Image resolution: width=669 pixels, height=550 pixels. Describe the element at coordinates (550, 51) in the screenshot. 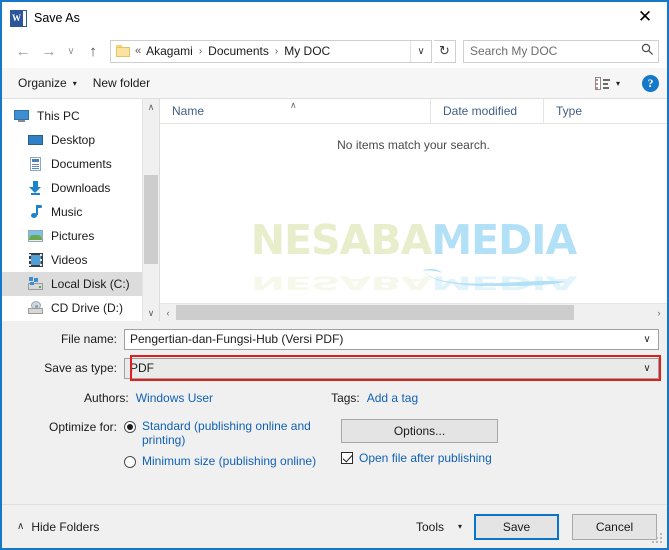

I see `search-input` at that location.